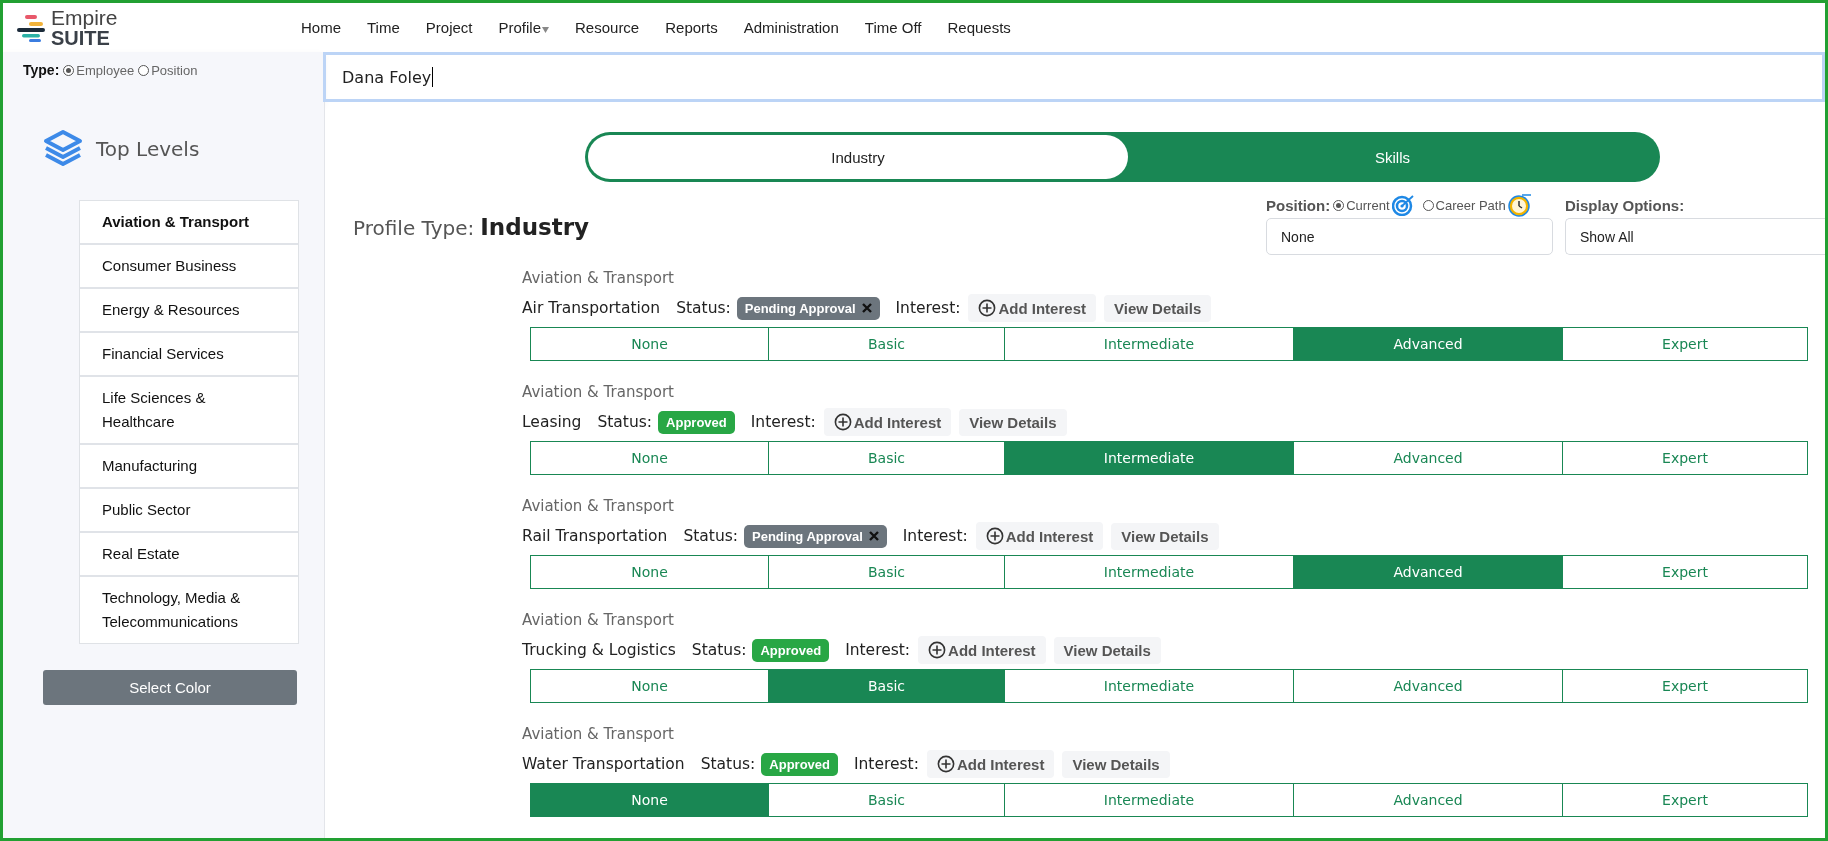 This screenshot has height=841, width=1828. I want to click on radio-label: Position, so click(174, 70).